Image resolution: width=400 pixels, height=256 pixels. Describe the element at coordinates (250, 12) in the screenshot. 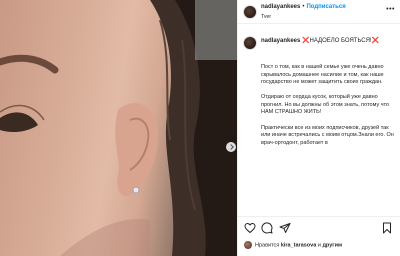

I see `author-avatar` at that location.